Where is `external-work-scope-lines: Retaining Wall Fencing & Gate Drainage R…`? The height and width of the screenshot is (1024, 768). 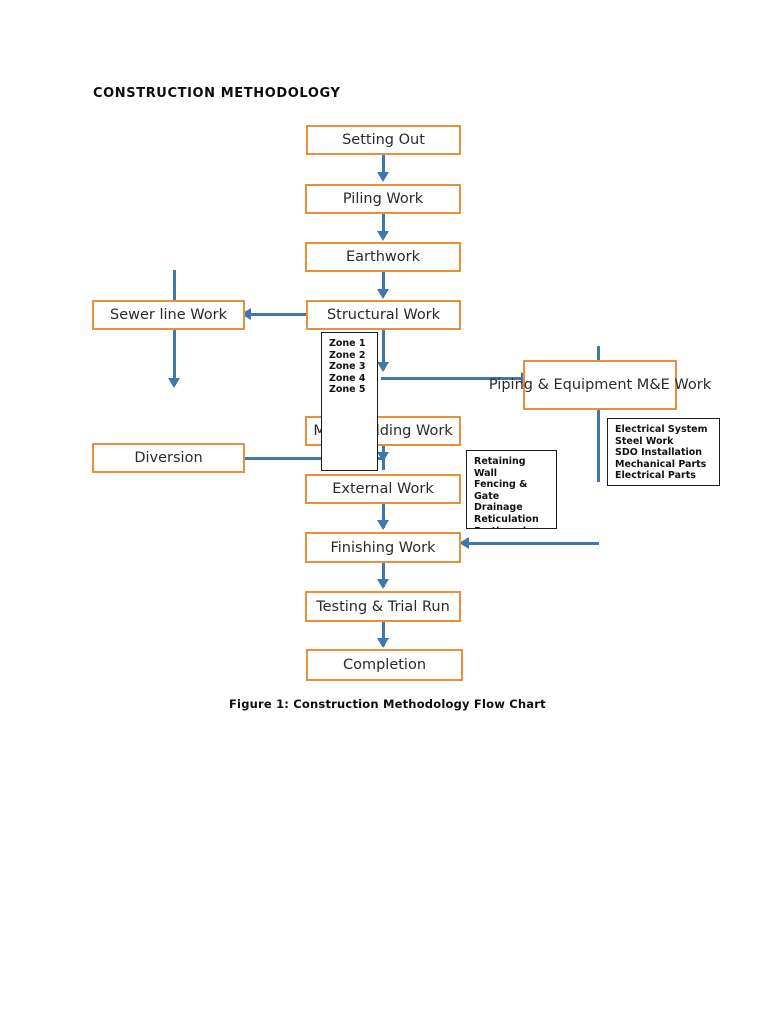 external-work-scope-lines: Retaining Wall Fencing & Gate Drainage R… is located at coordinates (511, 489).